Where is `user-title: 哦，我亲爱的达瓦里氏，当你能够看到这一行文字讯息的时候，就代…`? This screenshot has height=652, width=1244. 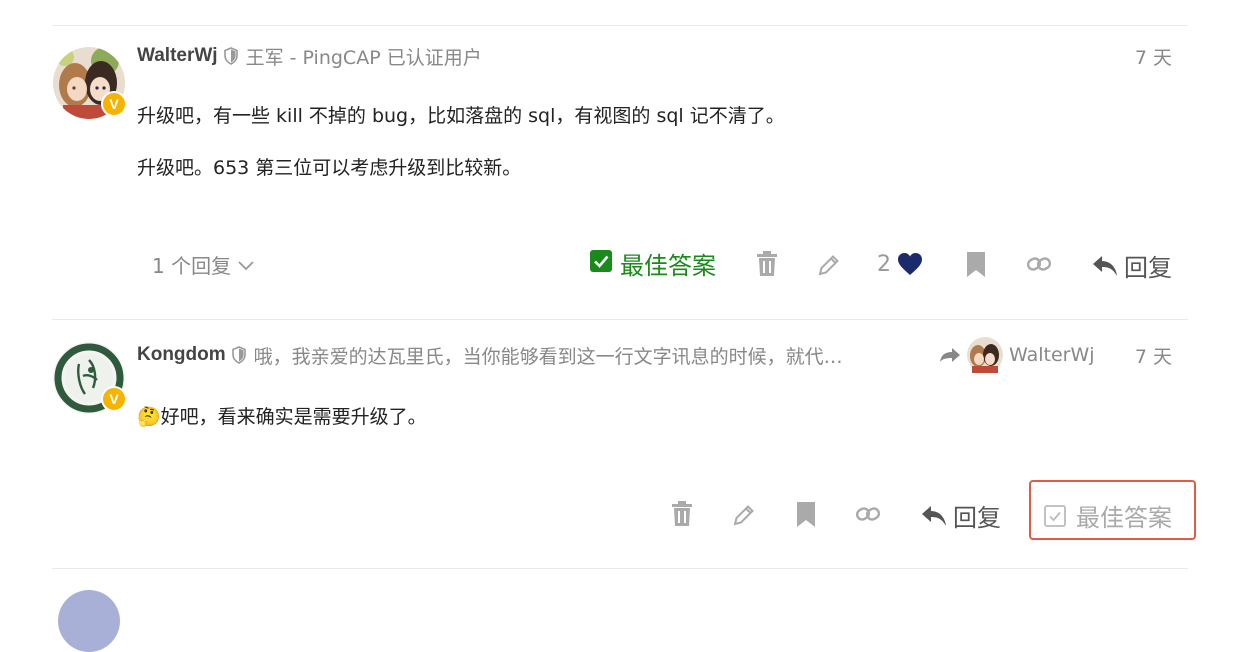
user-title: 哦，我亲爱的达瓦里氏，当你能够看到这一行文字讯息的时候，就代… is located at coordinates (548, 356).